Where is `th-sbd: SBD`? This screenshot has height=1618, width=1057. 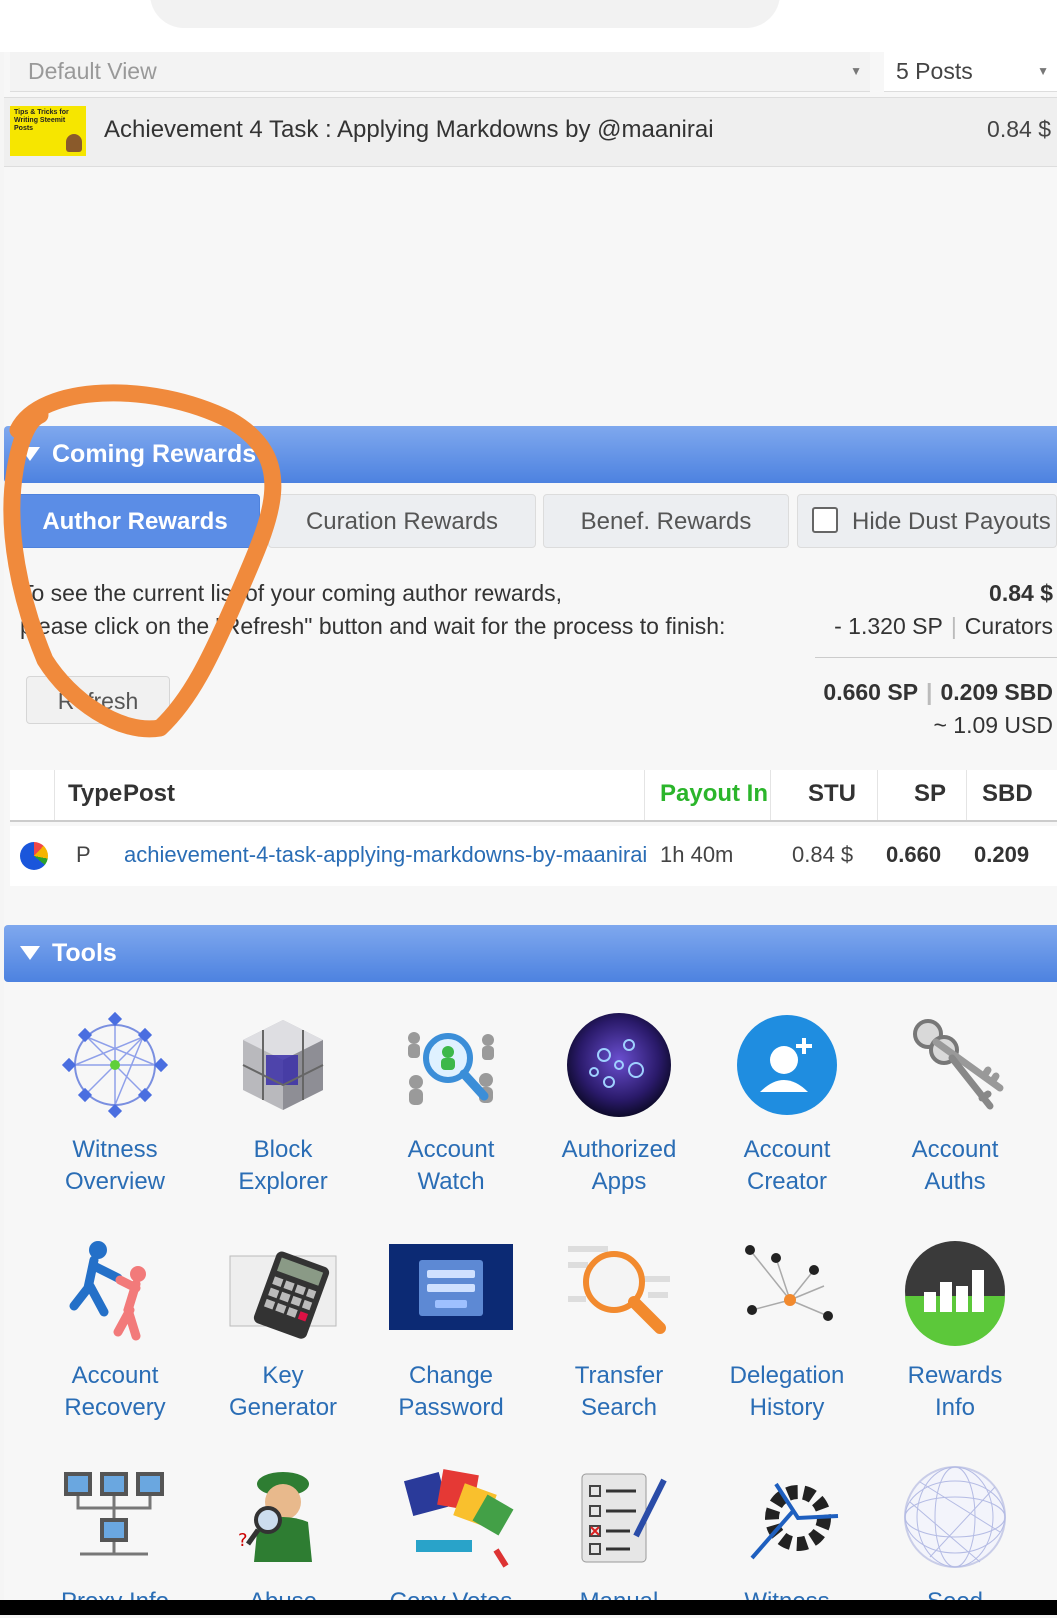 th-sbd: SBD is located at coordinates (1007, 794).